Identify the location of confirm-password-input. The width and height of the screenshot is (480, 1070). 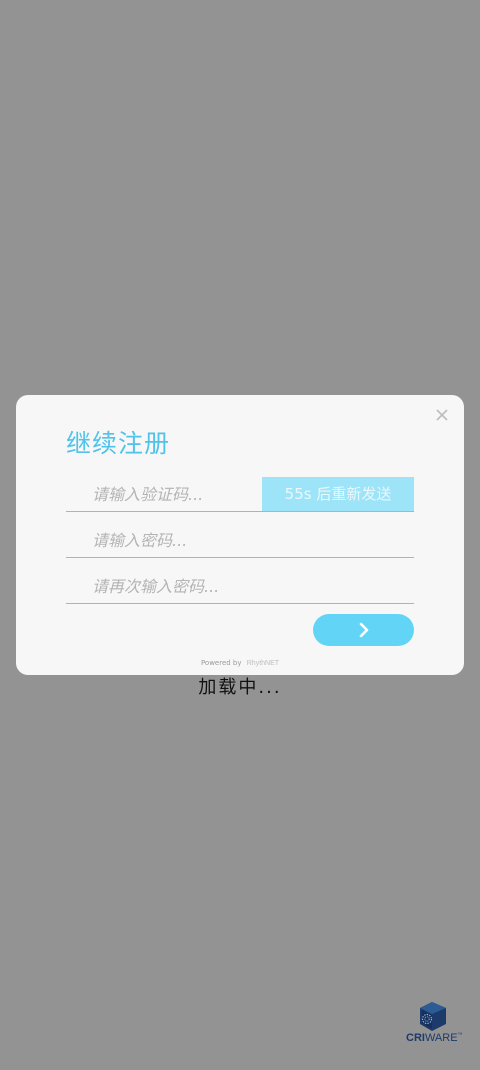
(242, 586).